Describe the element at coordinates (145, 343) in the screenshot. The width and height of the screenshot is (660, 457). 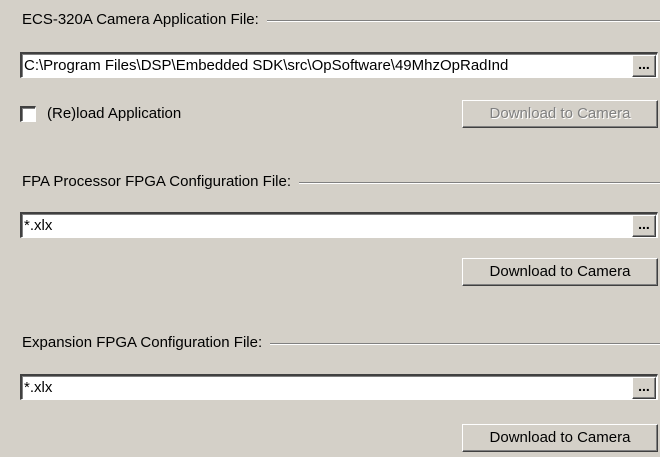
I see `group-label: Expansion FPGA Configuration File:` at that location.